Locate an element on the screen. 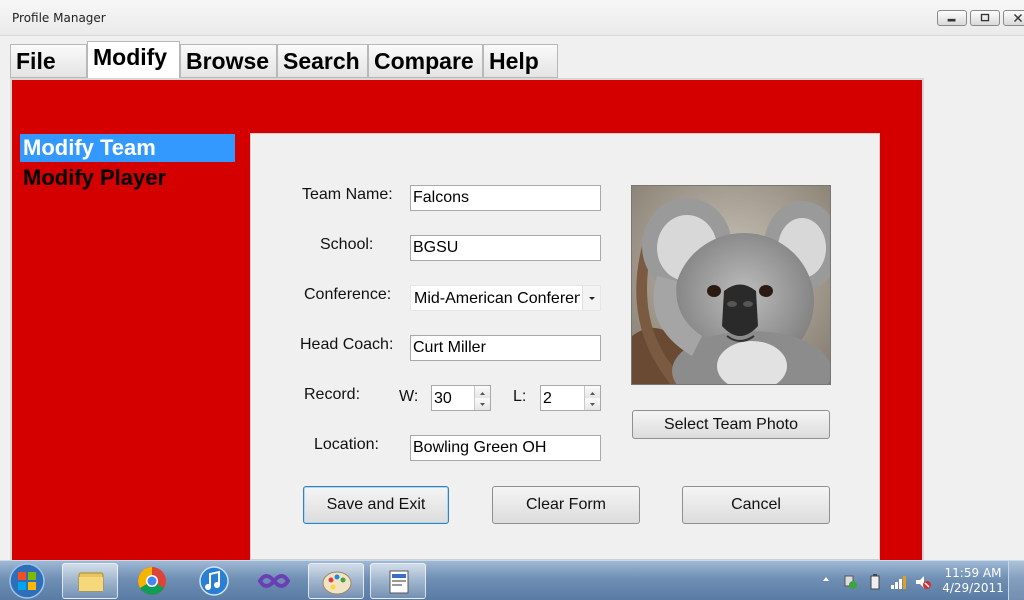  tab-browse: Browse is located at coordinates (228, 61).